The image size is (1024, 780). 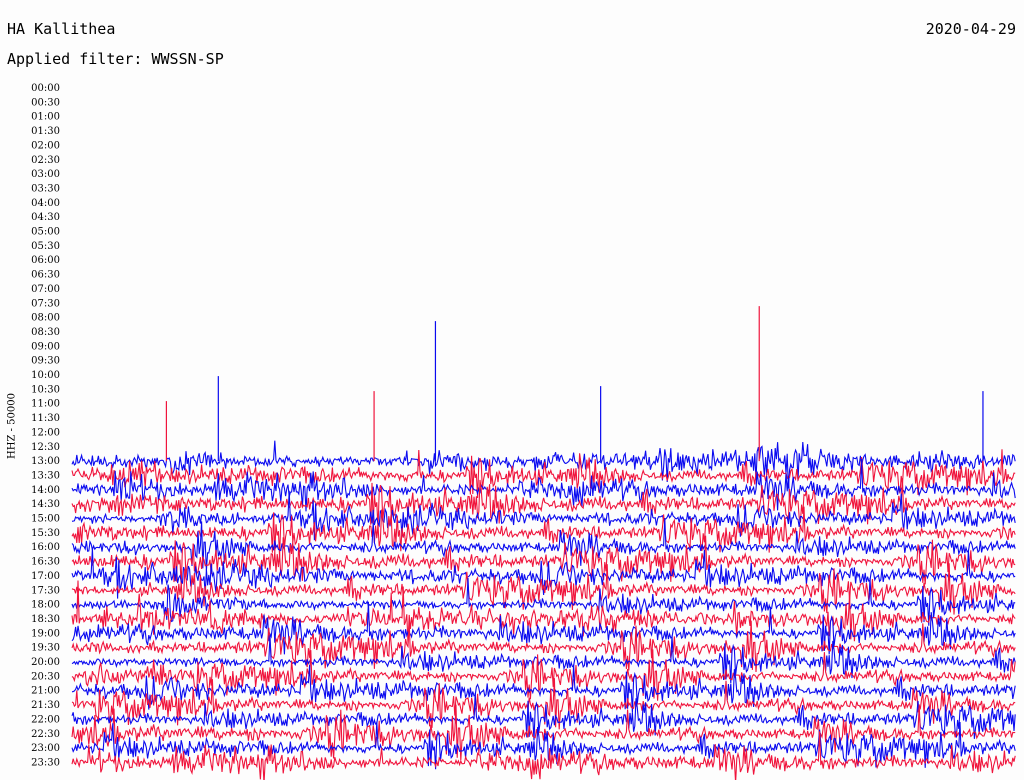 What do you see at coordinates (45, 389) in the screenshot?
I see `y-tick-label: 10:30` at bounding box center [45, 389].